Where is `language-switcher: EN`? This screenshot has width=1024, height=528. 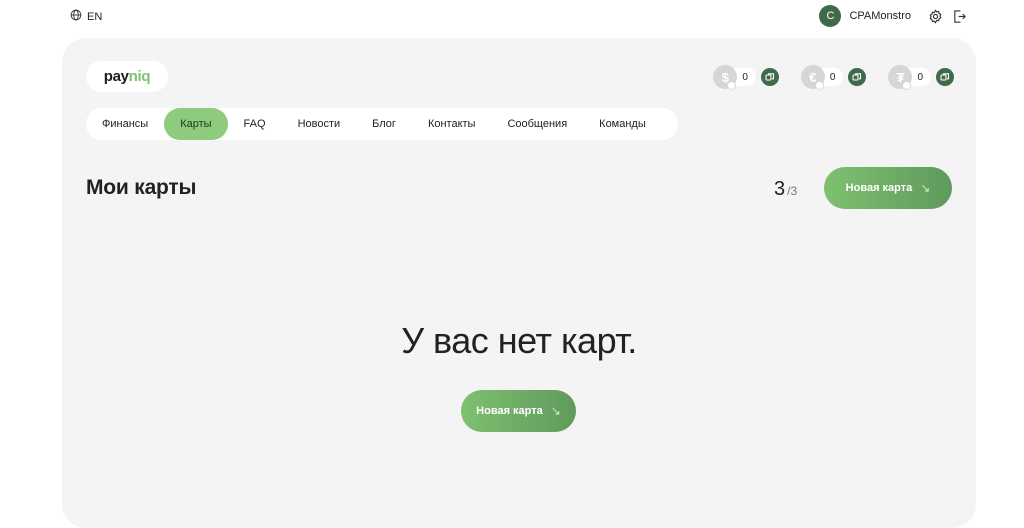 language-switcher: EN is located at coordinates (86, 16).